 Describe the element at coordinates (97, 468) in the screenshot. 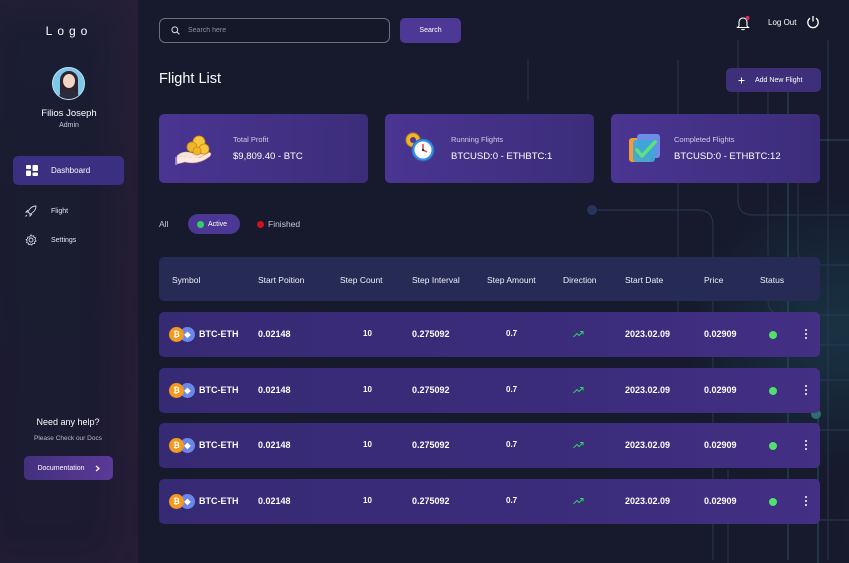

I see `chevron-right-icon` at that location.